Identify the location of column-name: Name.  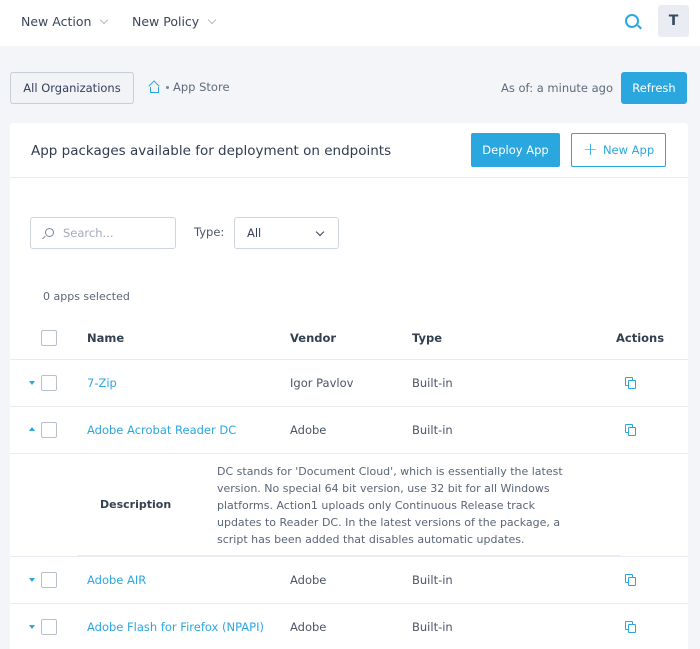
(105, 338).